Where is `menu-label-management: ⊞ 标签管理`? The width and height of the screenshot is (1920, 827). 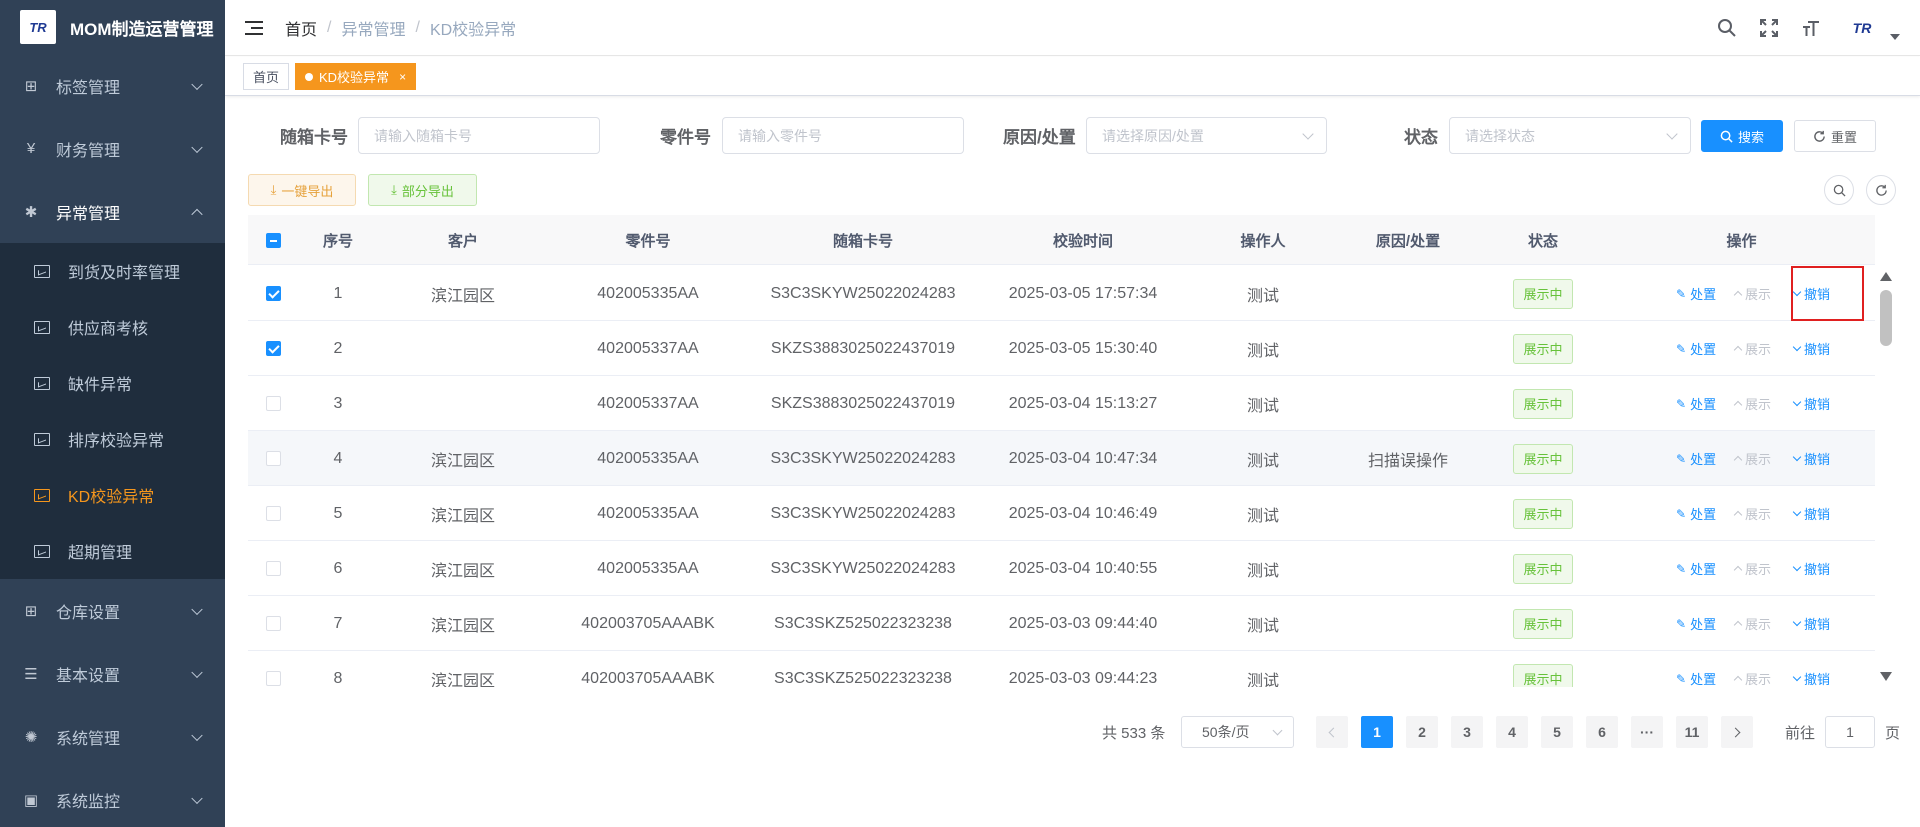 menu-label-management: ⊞ 标签管理 is located at coordinates (112, 85).